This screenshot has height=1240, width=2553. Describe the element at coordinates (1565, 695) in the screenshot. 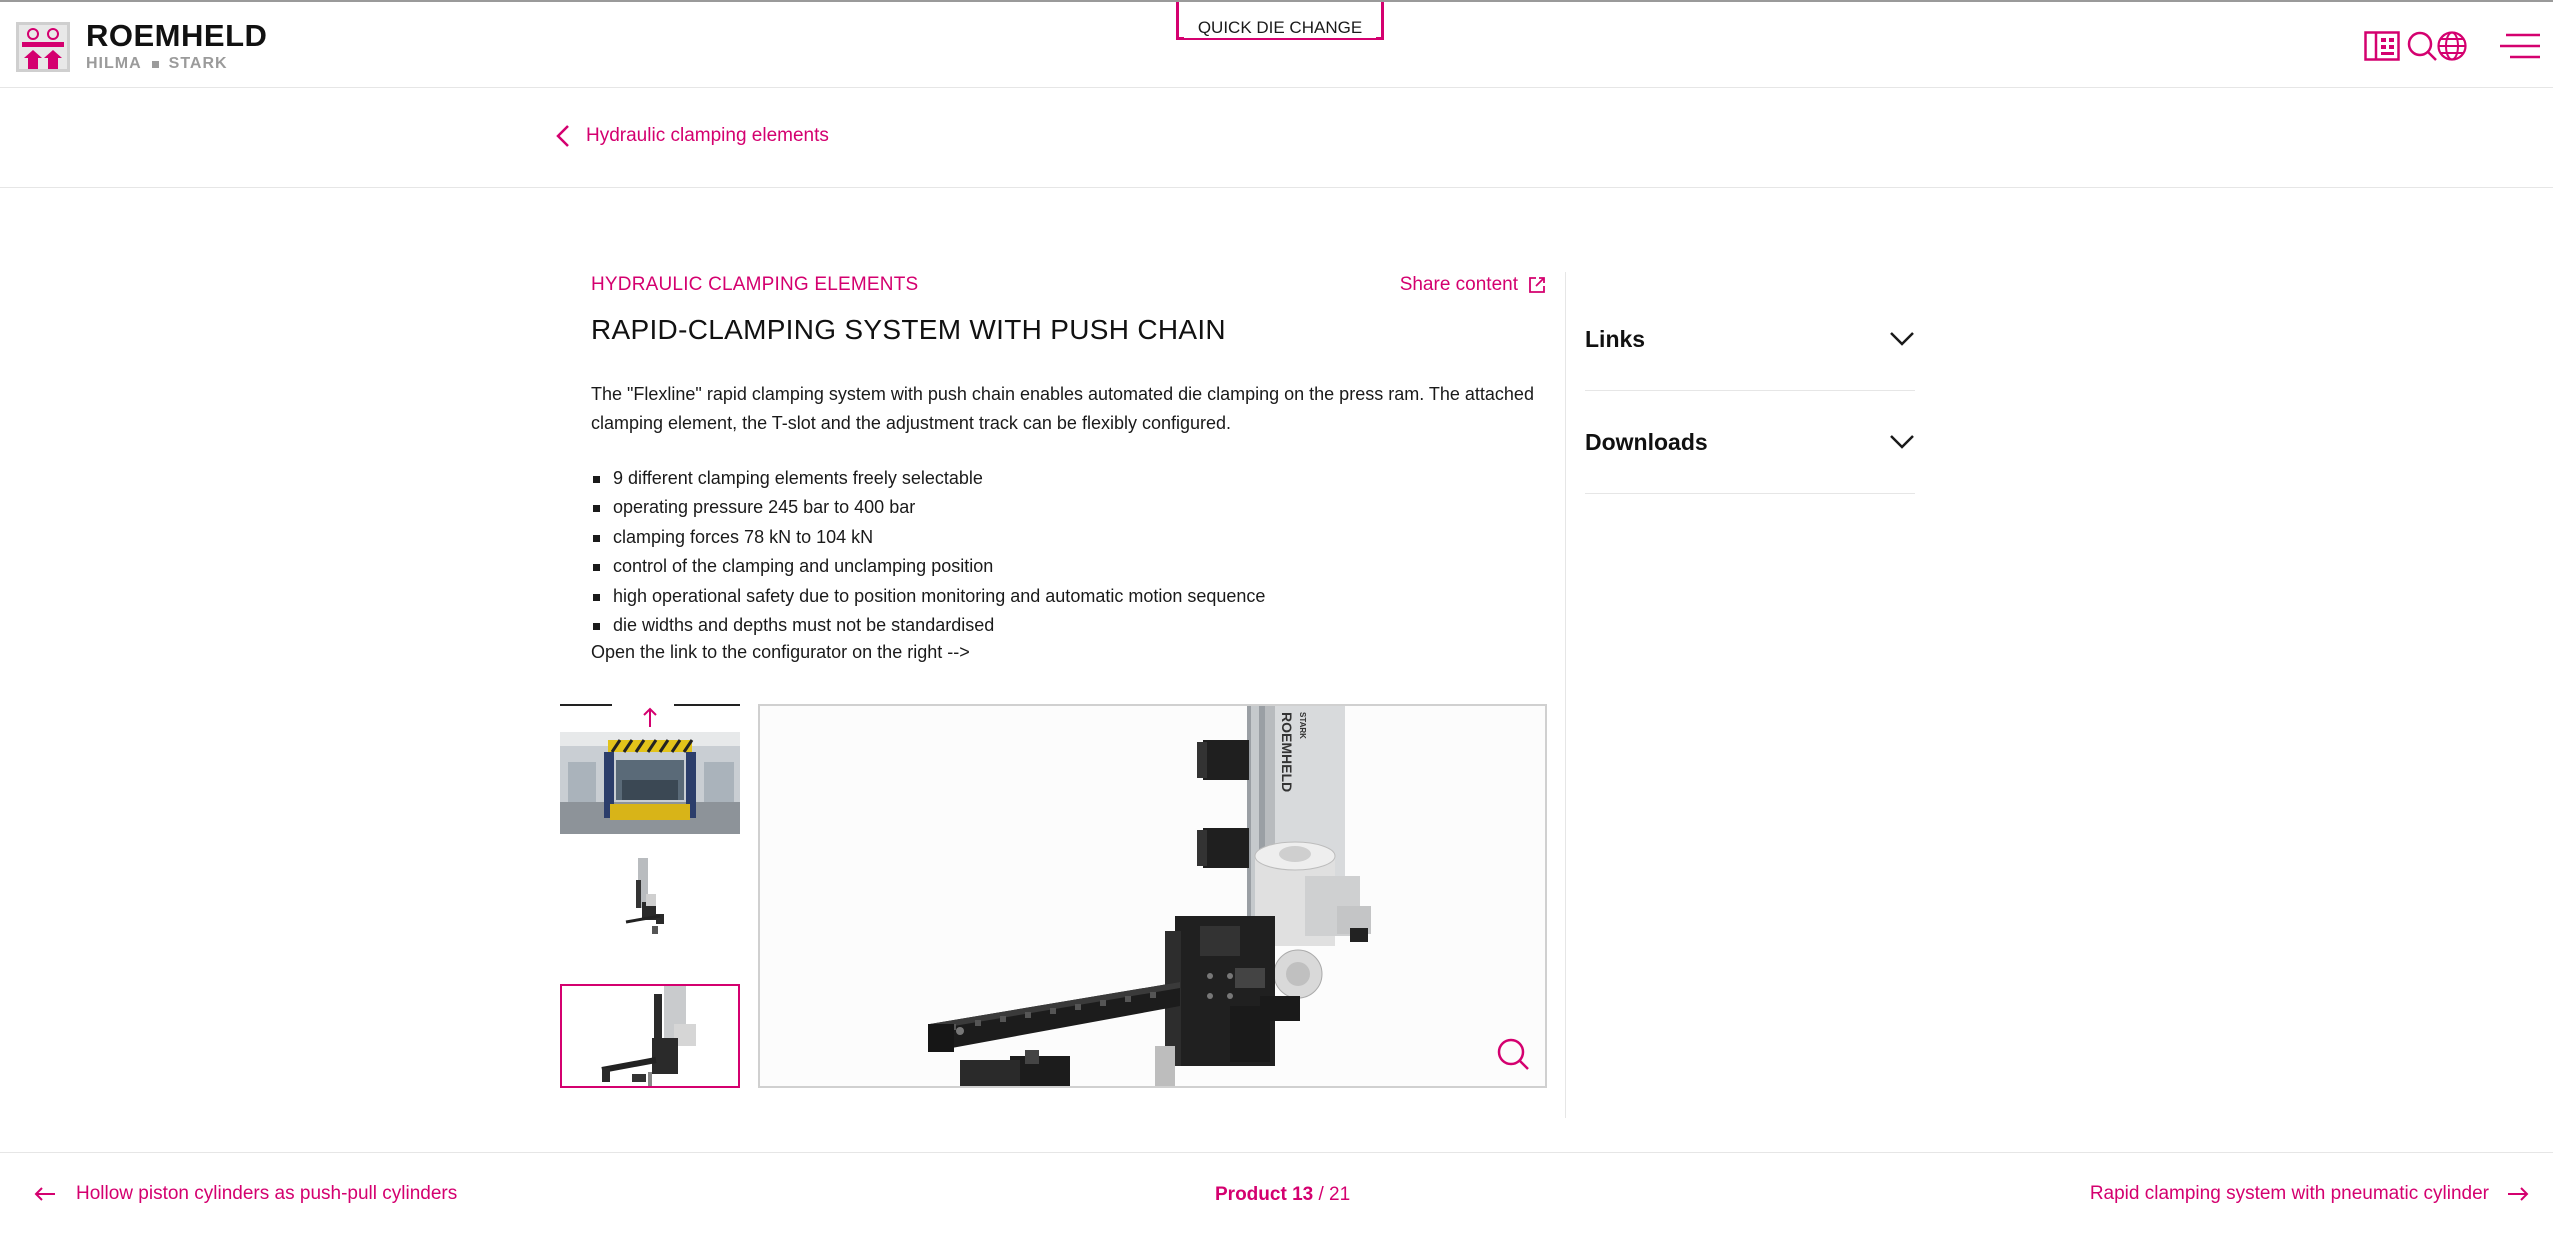

I see `content-divider` at that location.